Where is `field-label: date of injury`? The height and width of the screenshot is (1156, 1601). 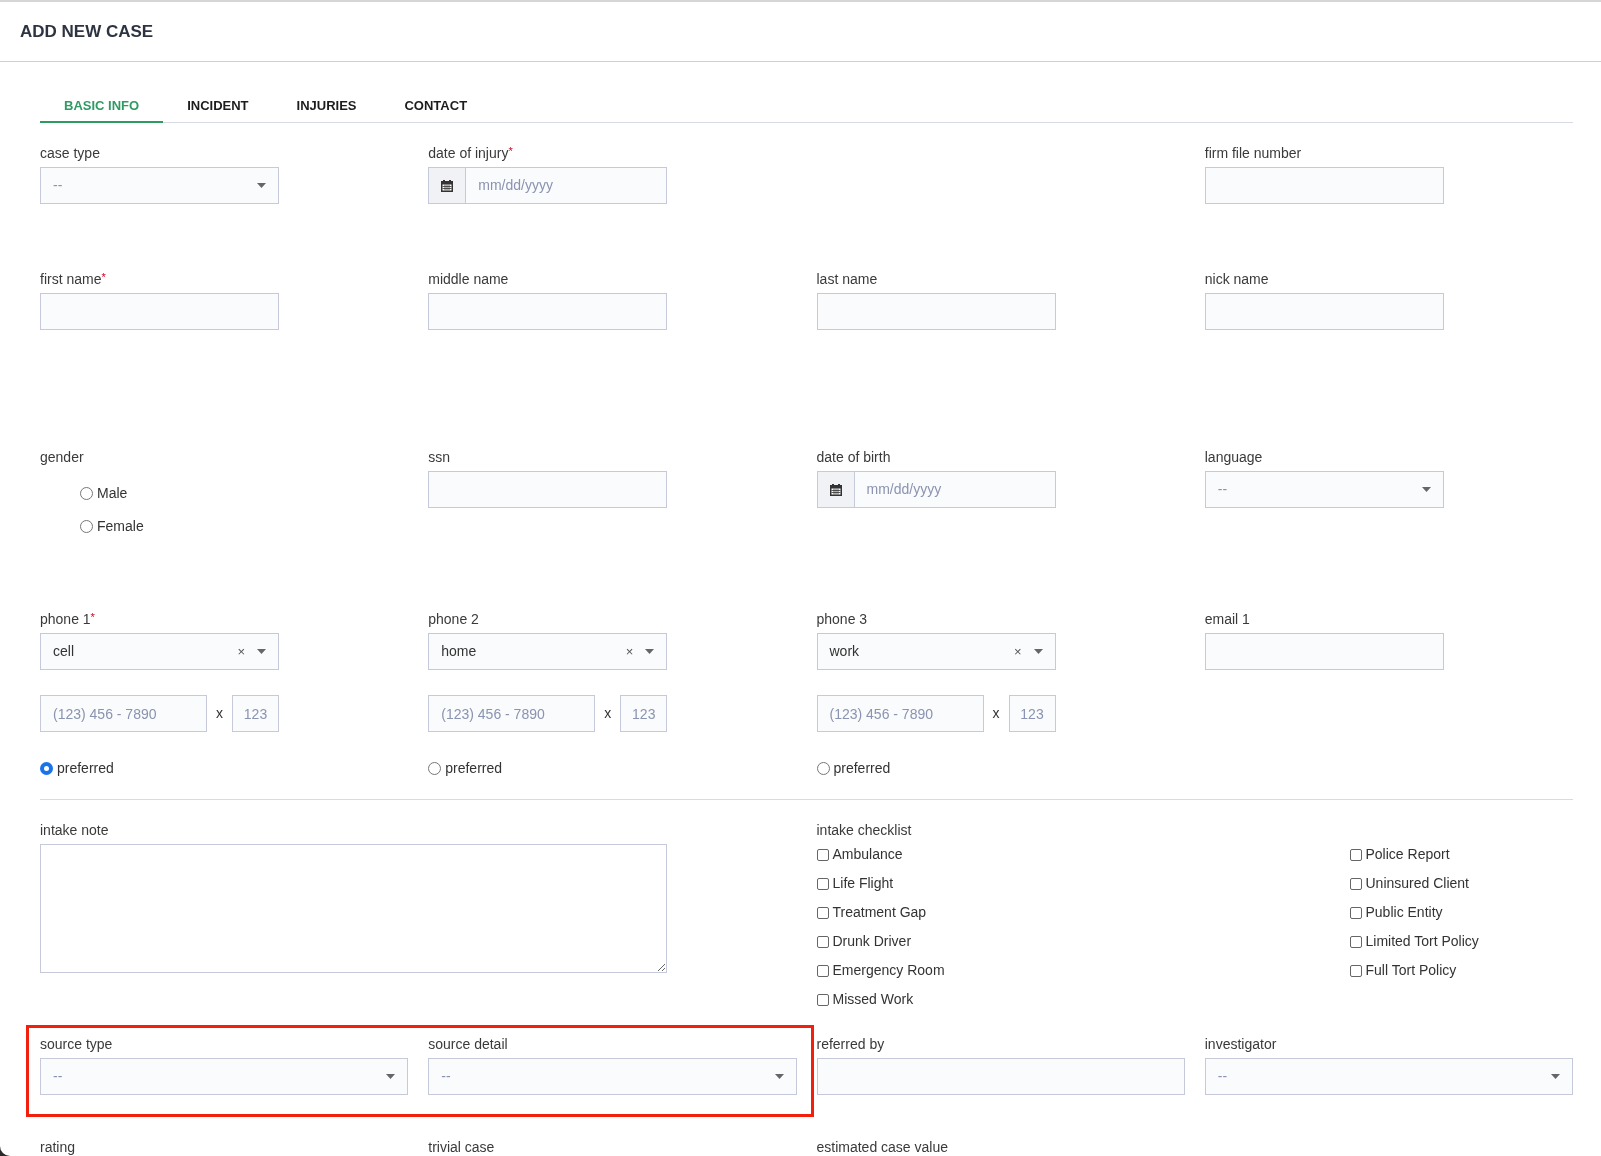 field-label: date of injury is located at coordinates (468, 153).